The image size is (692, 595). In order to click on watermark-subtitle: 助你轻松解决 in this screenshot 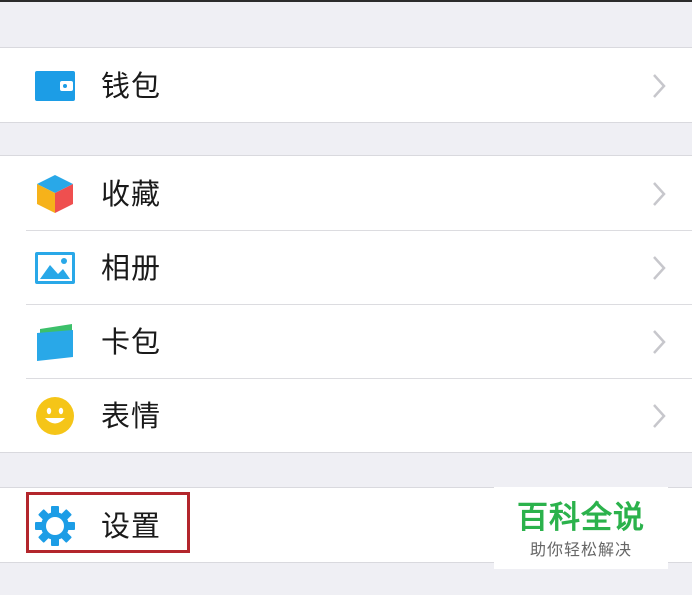, I will do `click(580, 549)`.